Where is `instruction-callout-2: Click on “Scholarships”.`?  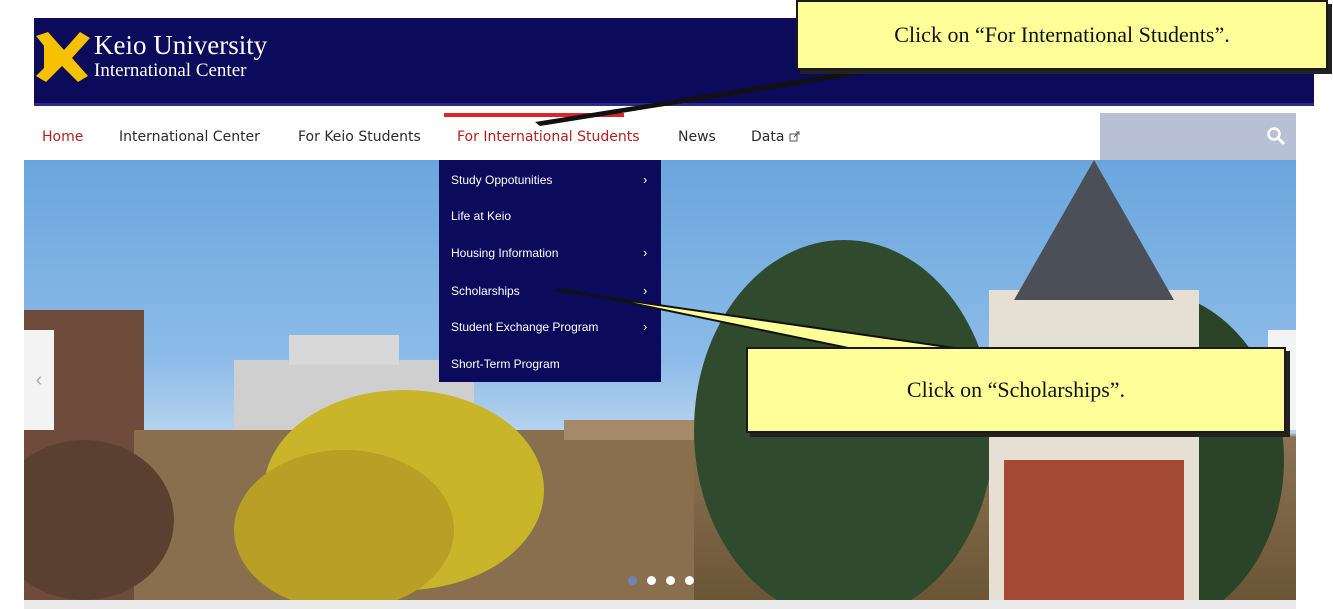
instruction-callout-2: Click on “Scholarships”. is located at coordinates (1016, 390).